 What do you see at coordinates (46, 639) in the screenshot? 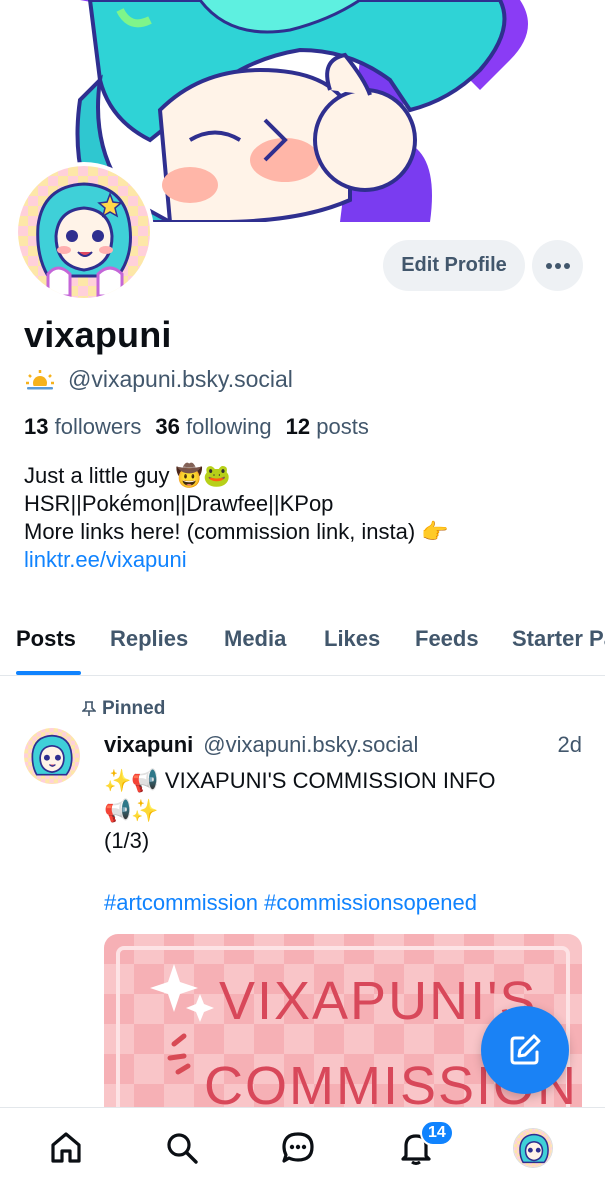
I see `tab-posts: Posts` at bounding box center [46, 639].